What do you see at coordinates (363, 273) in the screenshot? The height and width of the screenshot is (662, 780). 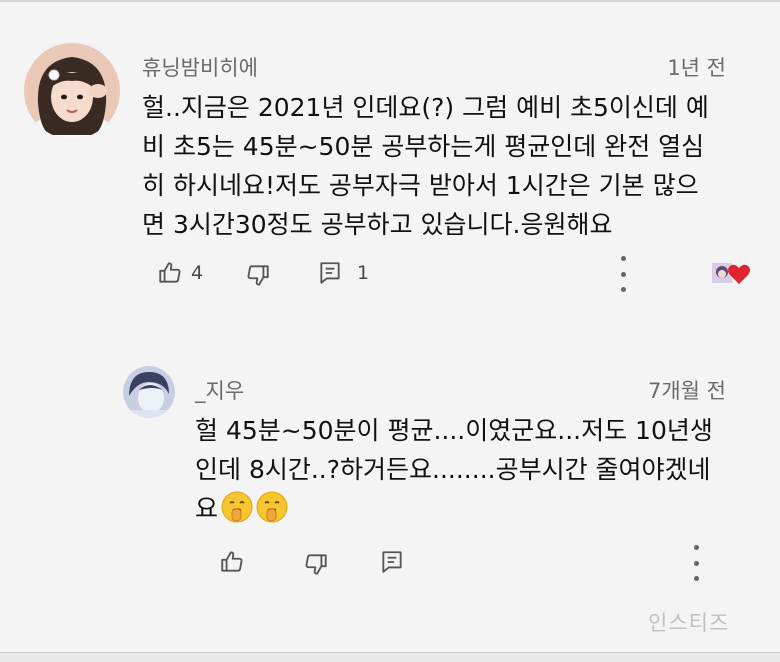 I see `comment-reply-count: 1` at bounding box center [363, 273].